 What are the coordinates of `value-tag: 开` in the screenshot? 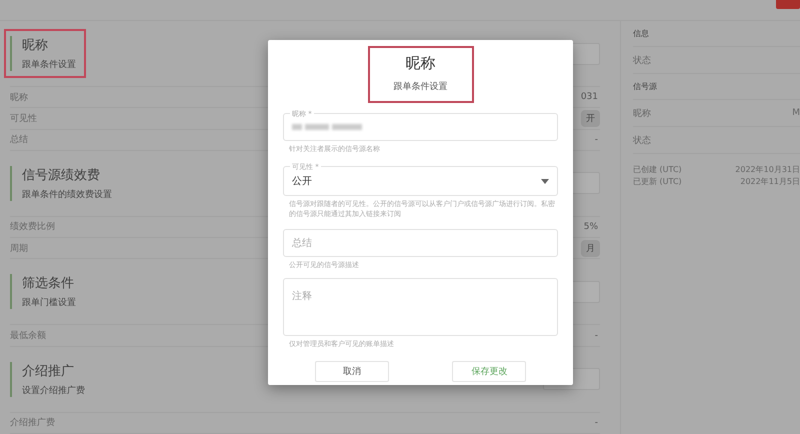 It's located at (590, 118).